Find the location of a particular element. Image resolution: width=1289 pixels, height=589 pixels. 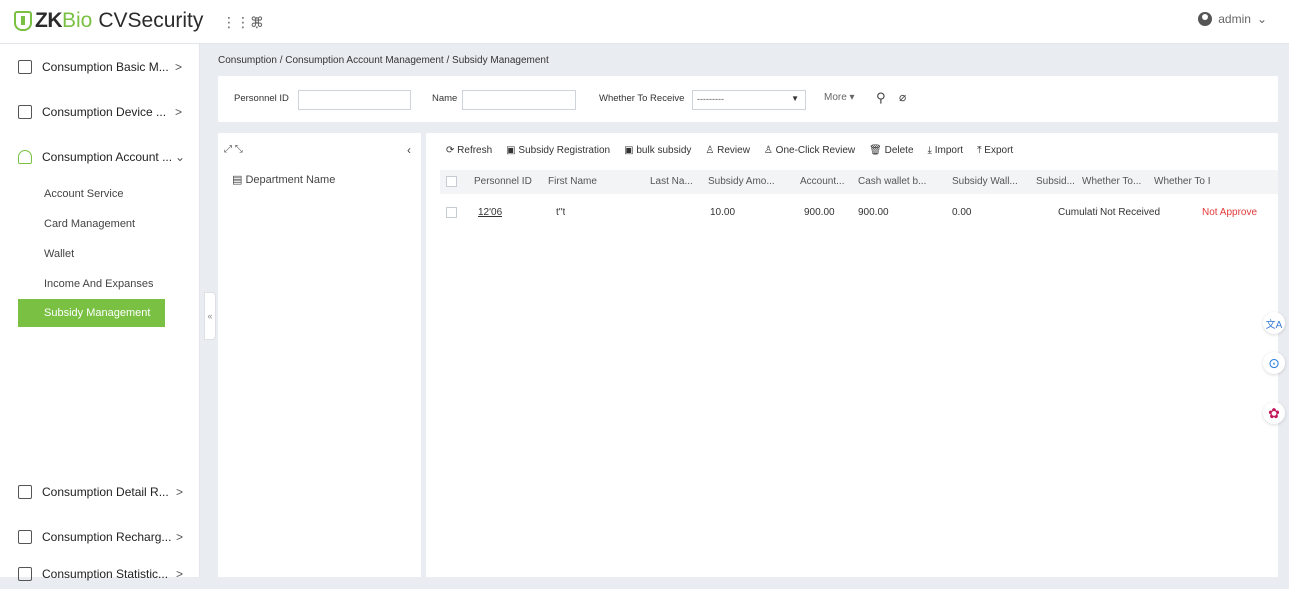

cell-cash-wallet: 900.00 is located at coordinates (873, 212).